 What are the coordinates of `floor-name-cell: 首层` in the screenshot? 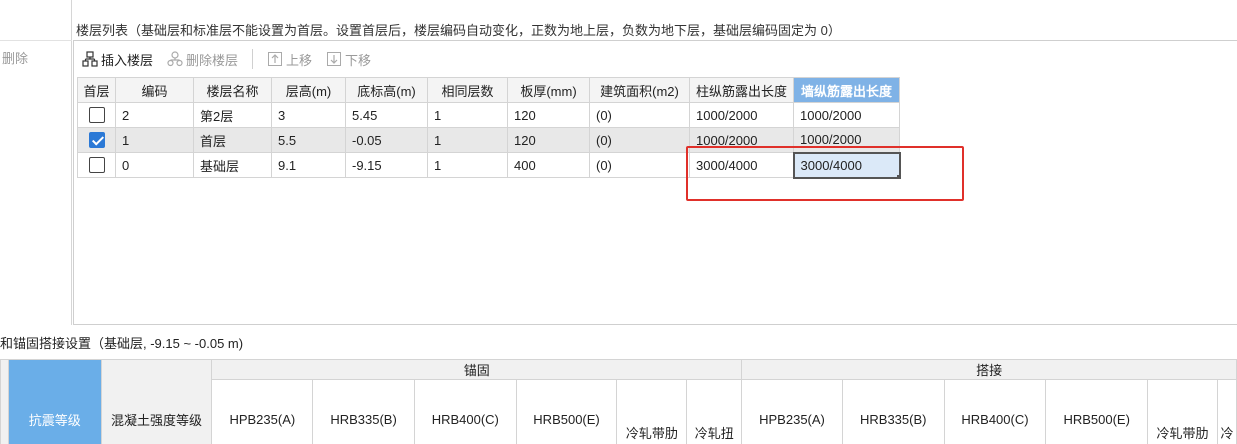 It's located at (232, 140).